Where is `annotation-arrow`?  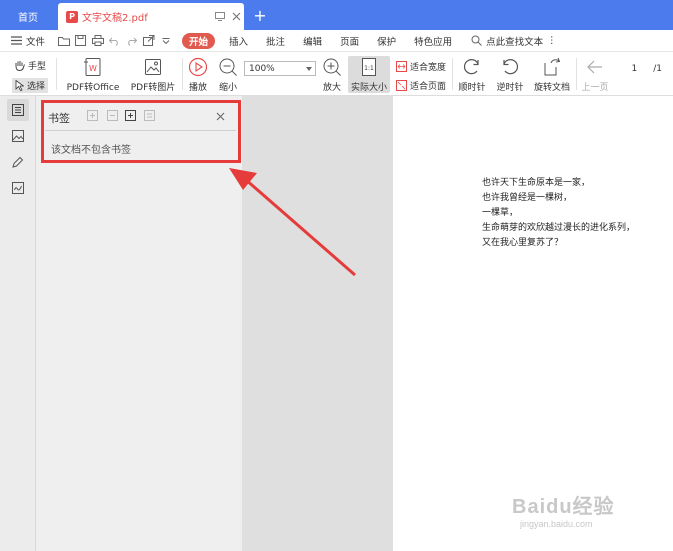 annotation-arrow is located at coordinates (292, 222).